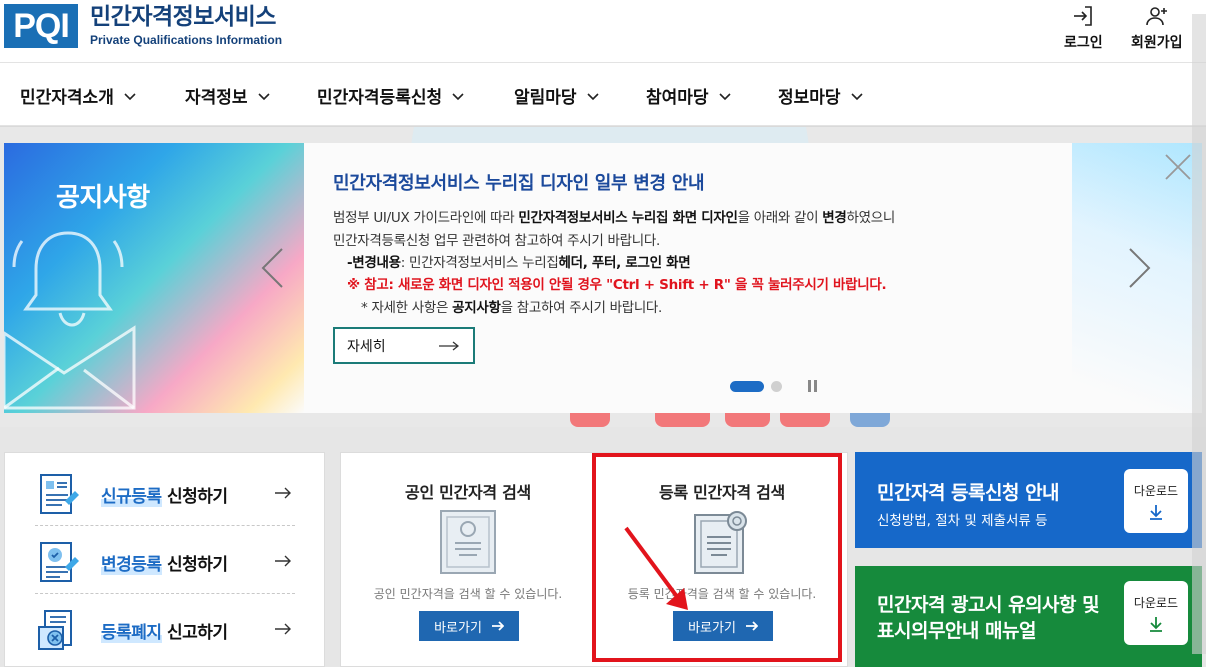 The image size is (1206, 667). I want to click on user-add-icon, so click(1156, 16).